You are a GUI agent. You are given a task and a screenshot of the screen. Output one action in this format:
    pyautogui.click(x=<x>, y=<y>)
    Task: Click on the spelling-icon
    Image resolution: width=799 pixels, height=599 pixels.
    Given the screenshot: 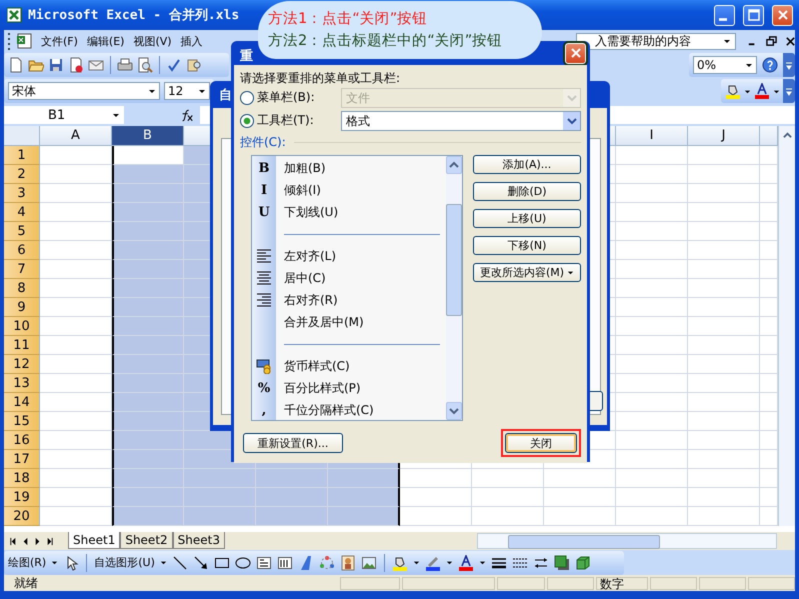 What is the action you would take?
    pyautogui.click(x=174, y=65)
    